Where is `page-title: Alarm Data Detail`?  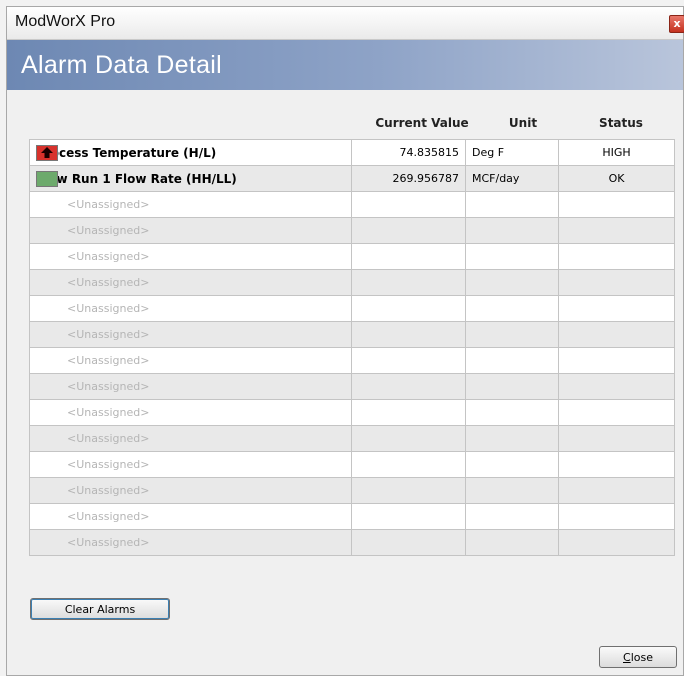 page-title: Alarm Data Detail is located at coordinates (121, 65).